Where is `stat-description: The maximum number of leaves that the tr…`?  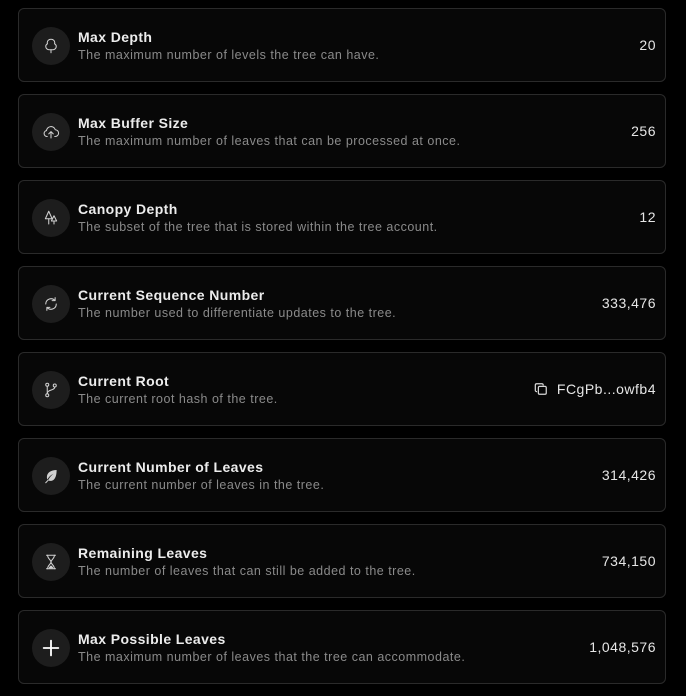
stat-description: The maximum number of leaves that the tr… is located at coordinates (272, 657).